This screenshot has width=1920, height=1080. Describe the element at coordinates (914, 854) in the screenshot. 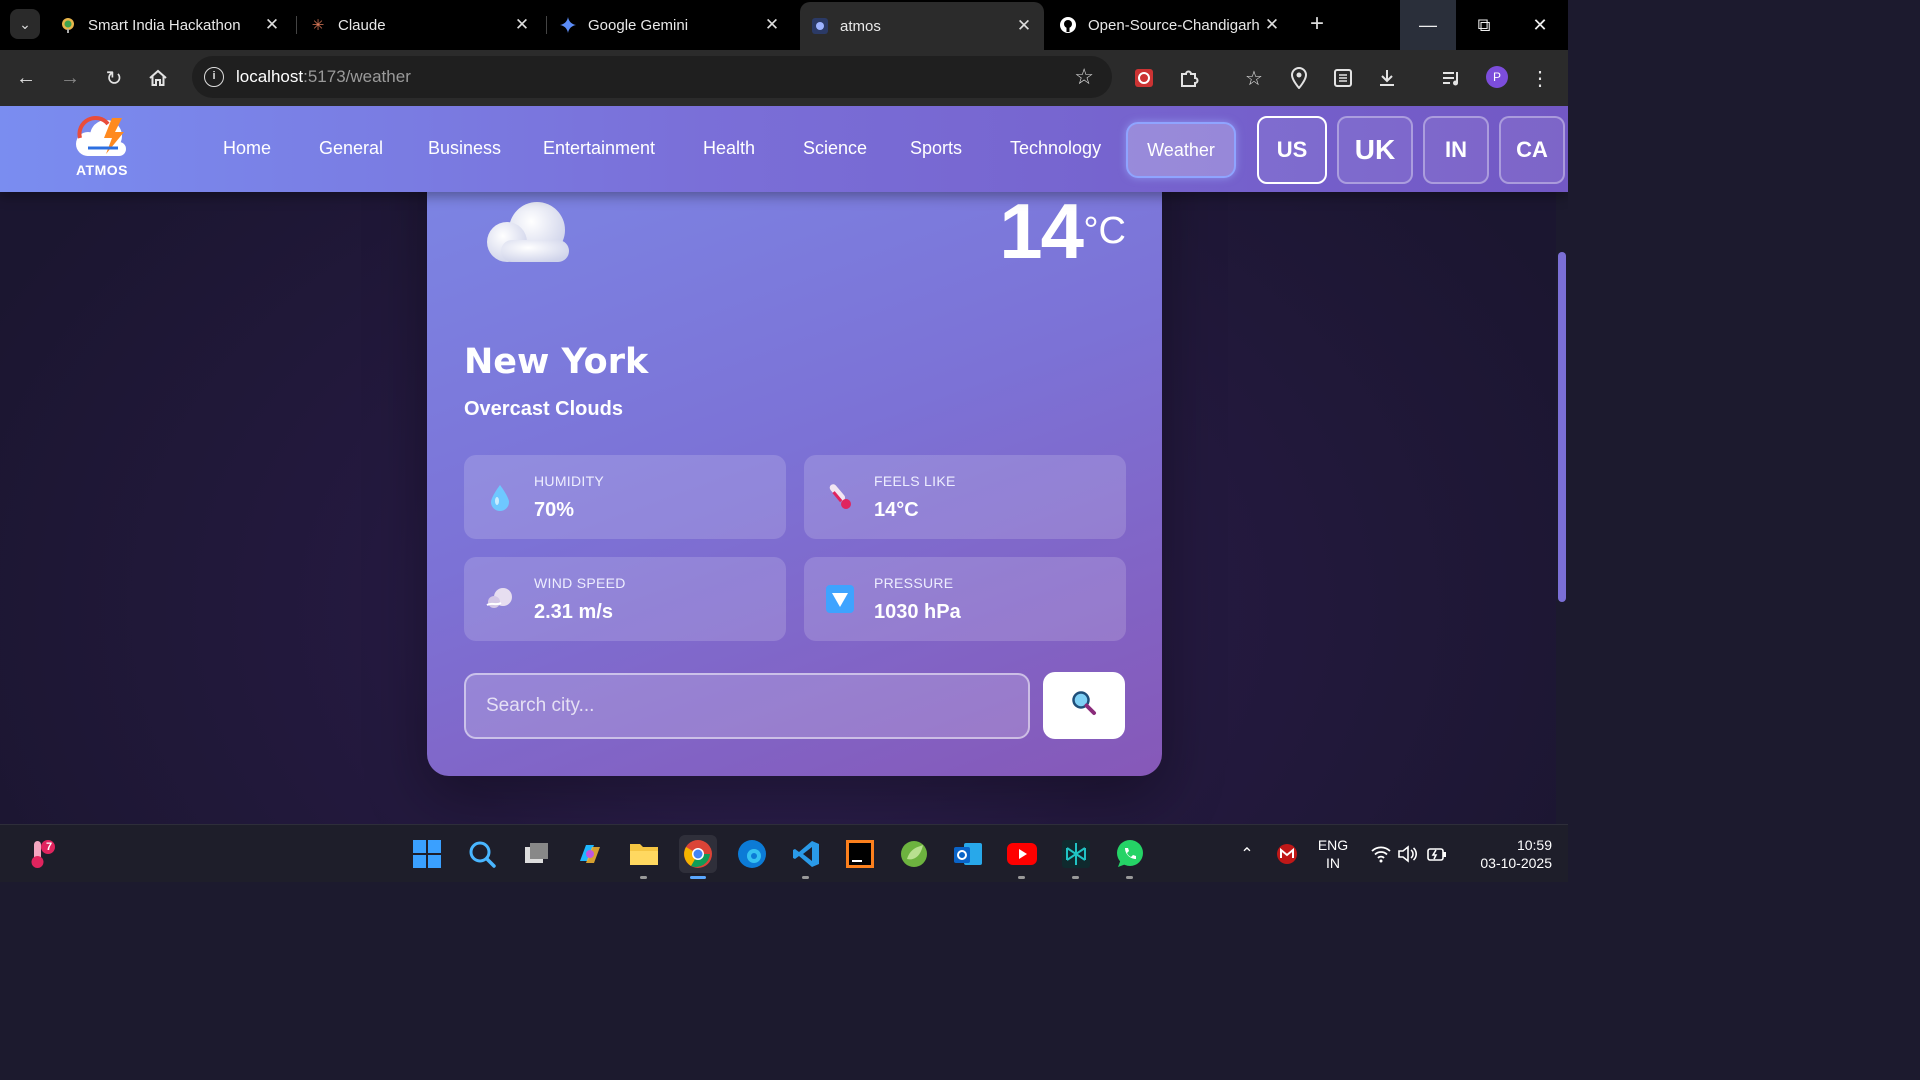

I see `spring-tool-icon` at that location.